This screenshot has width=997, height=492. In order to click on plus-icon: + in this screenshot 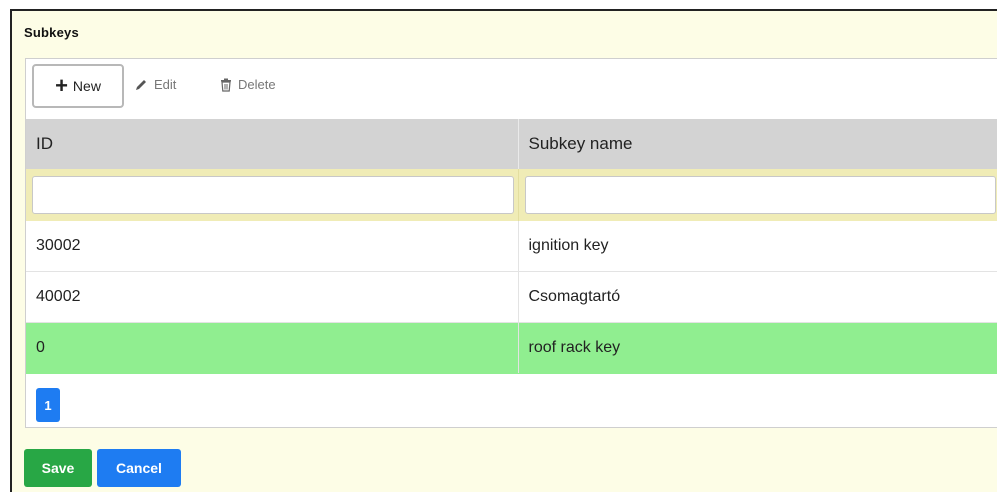, I will do `click(61, 85)`.